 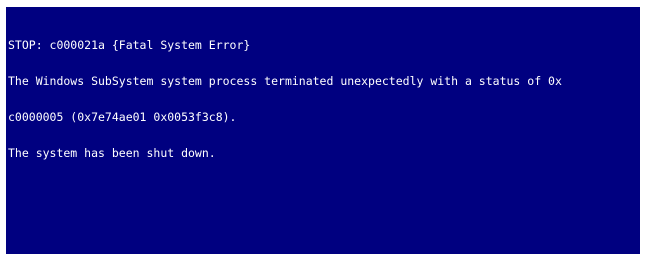 I want to click on status-parameters-line: c0000005 (0x7e74ae01 0x0053f3c8)., so click(x=122, y=117).